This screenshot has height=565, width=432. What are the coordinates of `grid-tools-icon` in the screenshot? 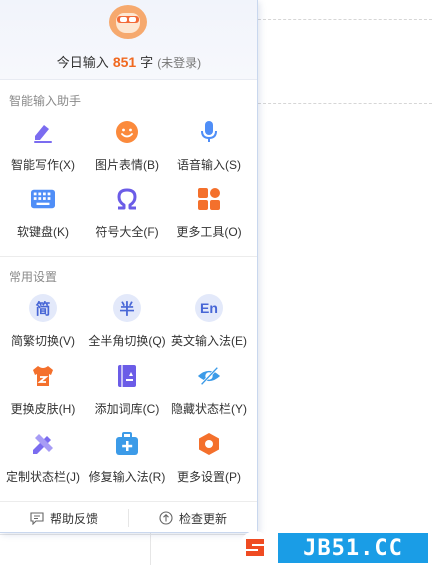 It's located at (209, 199).